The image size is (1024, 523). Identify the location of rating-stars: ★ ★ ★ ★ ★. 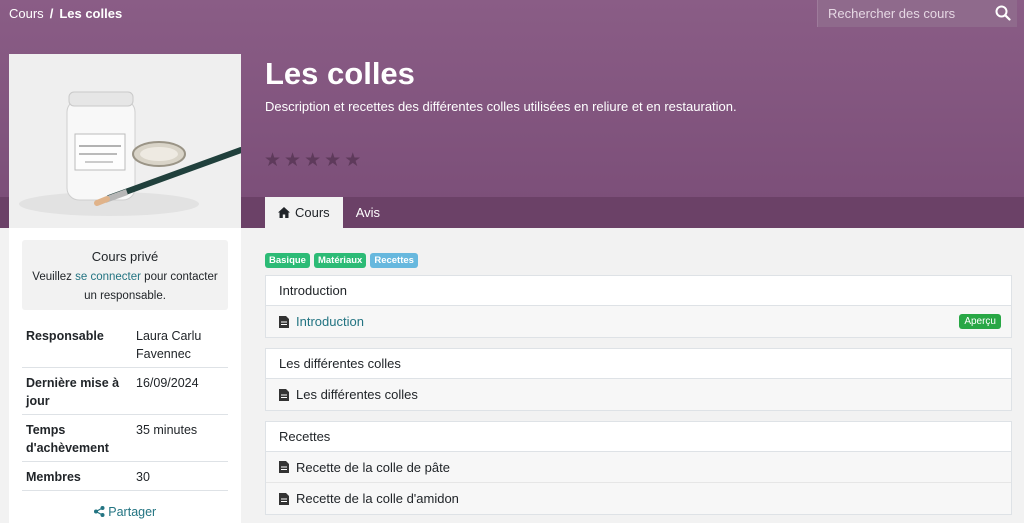
(312, 160).